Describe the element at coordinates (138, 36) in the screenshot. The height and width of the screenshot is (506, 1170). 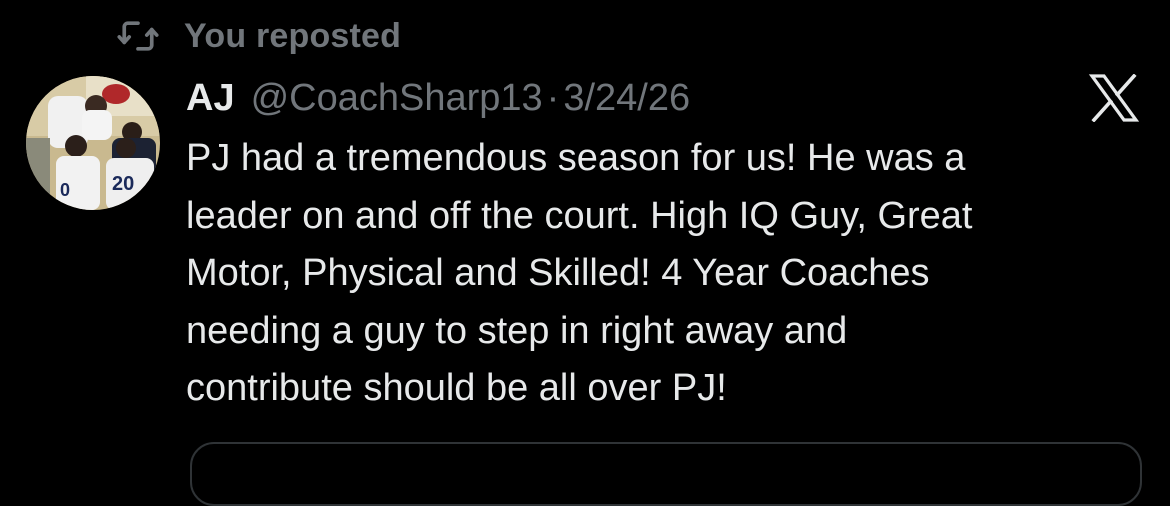
I see `repost-icon` at that location.